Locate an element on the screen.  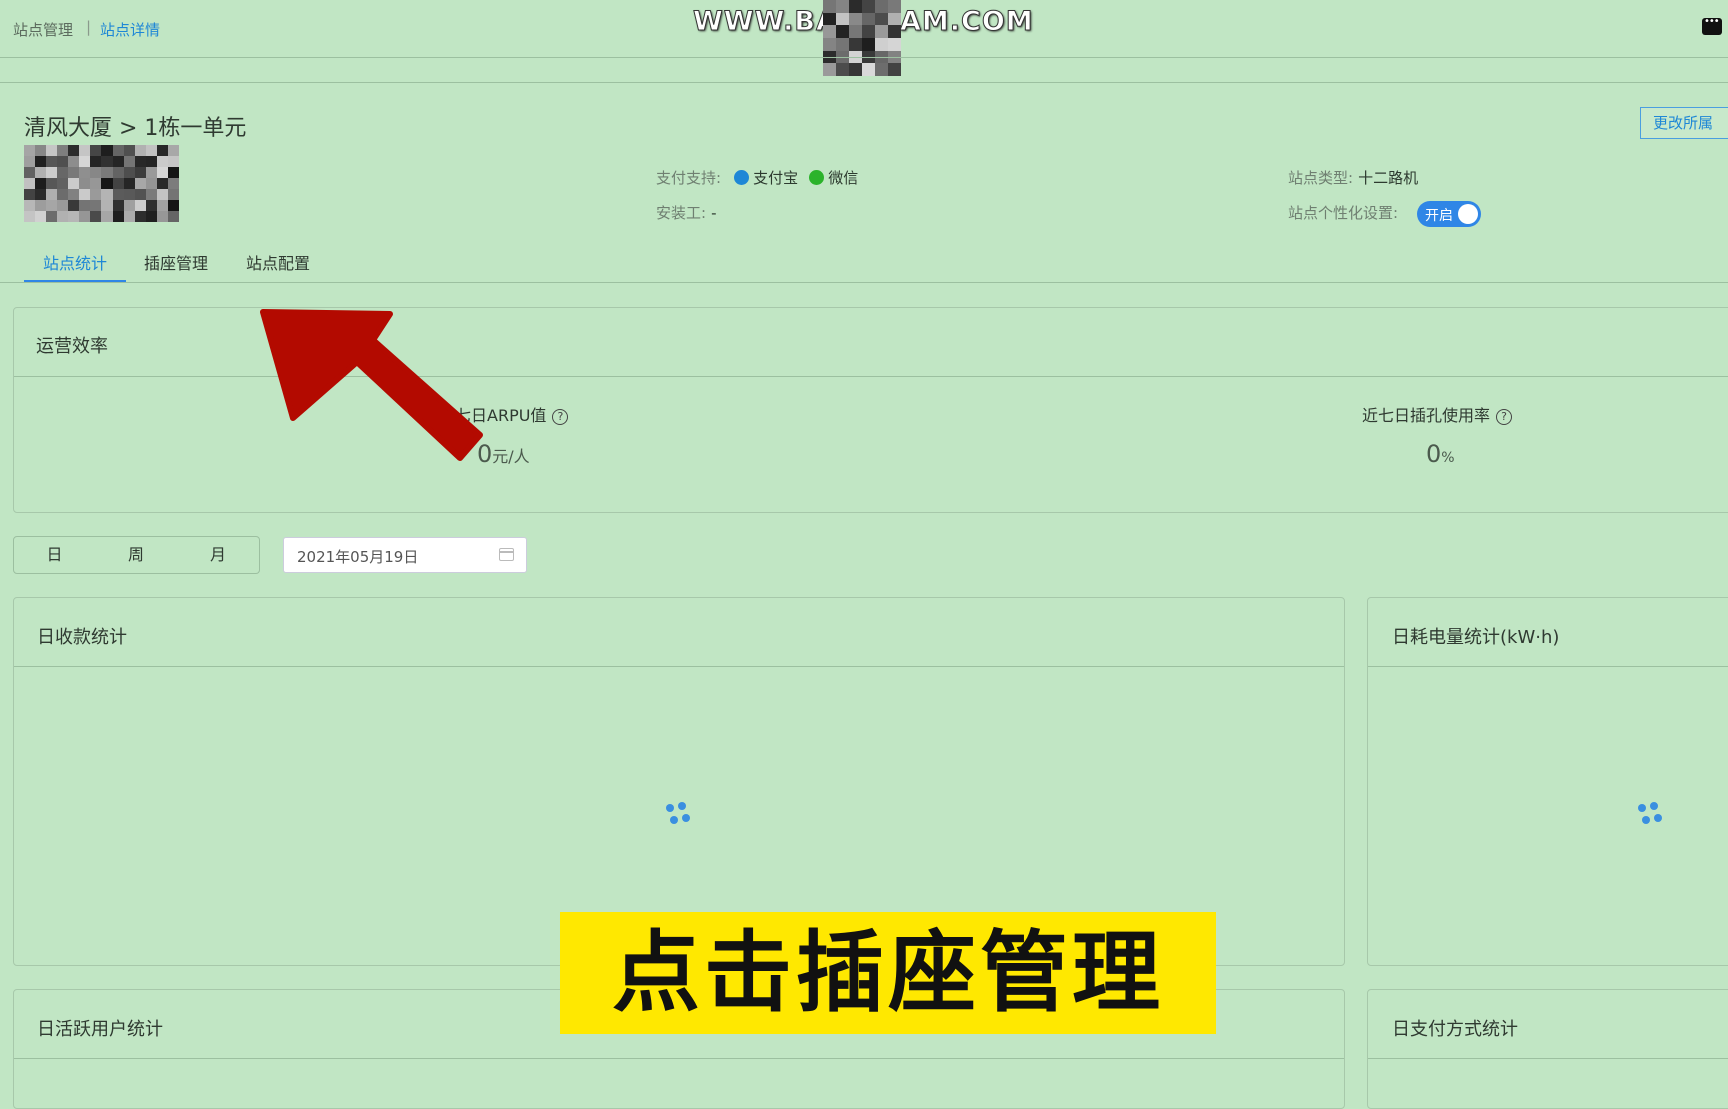
divider is located at coordinates (864, 82).